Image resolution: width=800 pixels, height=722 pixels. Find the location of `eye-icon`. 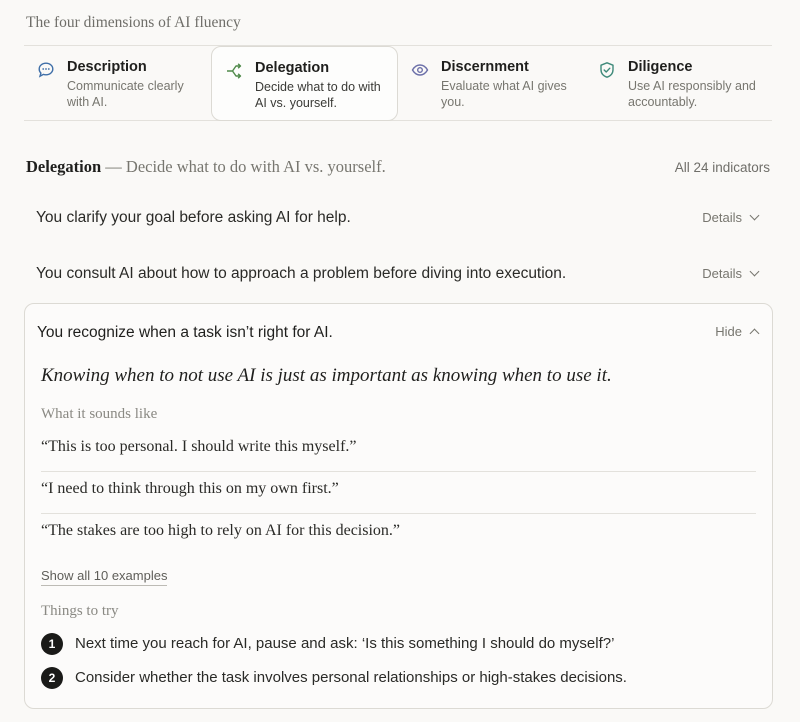

eye-icon is located at coordinates (420, 70).